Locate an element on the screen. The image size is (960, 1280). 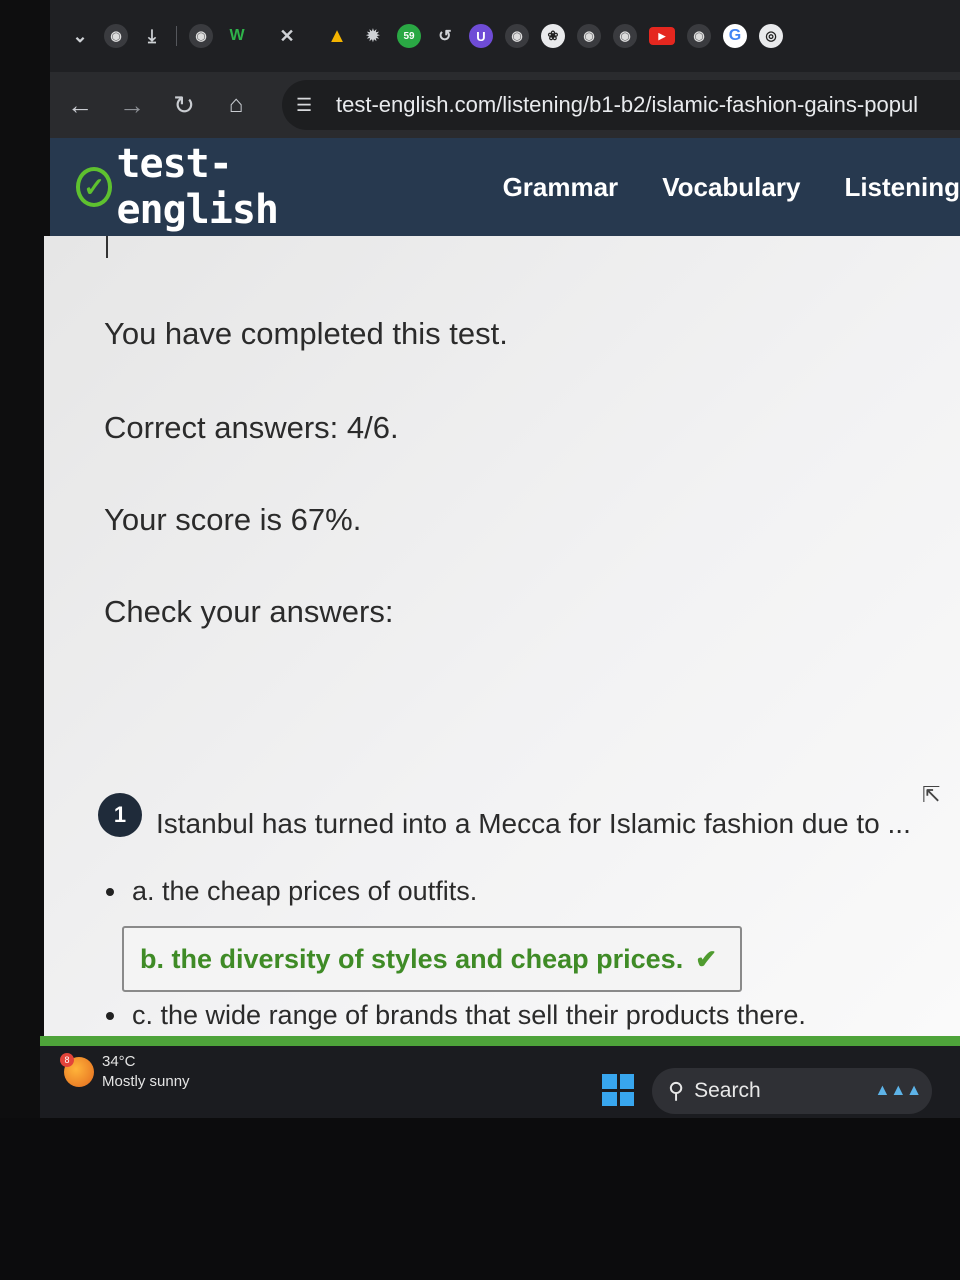
check-answers-heading: Check your answers: is located at coordinates (249, 611).